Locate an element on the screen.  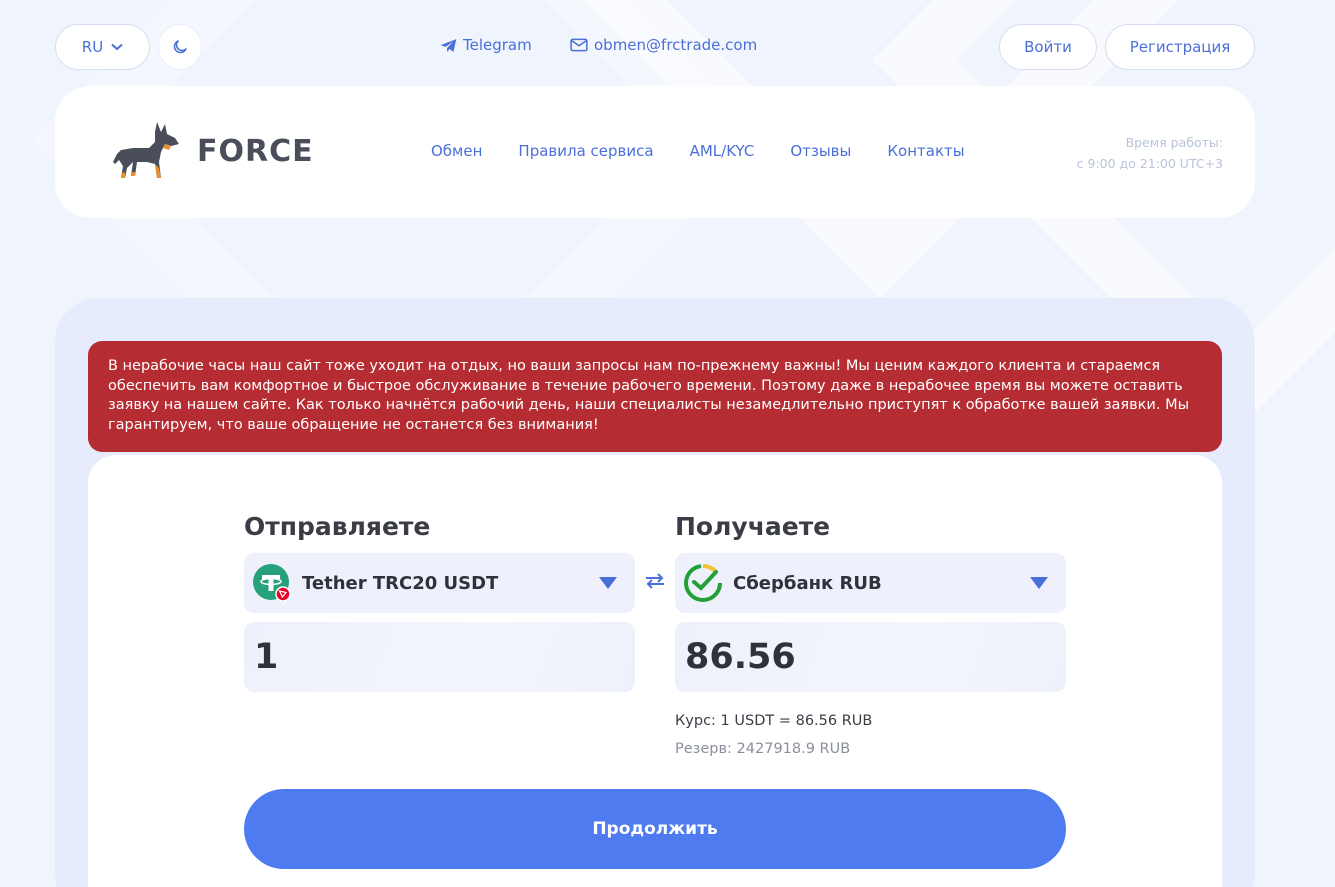
language-selector: RU is located at coordinates (102, 47).